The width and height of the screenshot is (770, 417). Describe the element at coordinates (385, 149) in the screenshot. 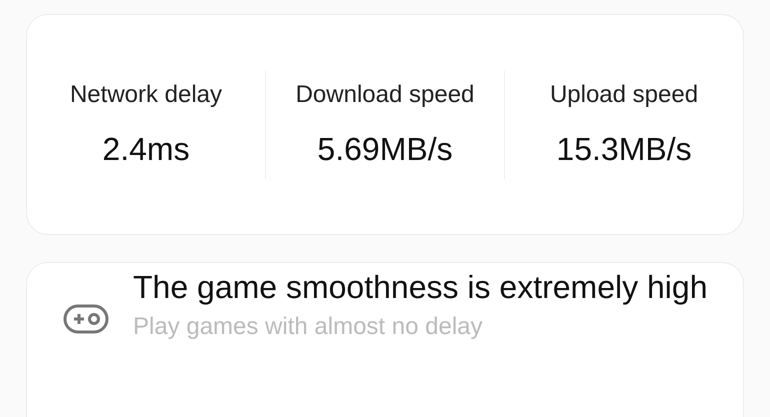

I see `stat-value: 5.69MB/s` at that location.